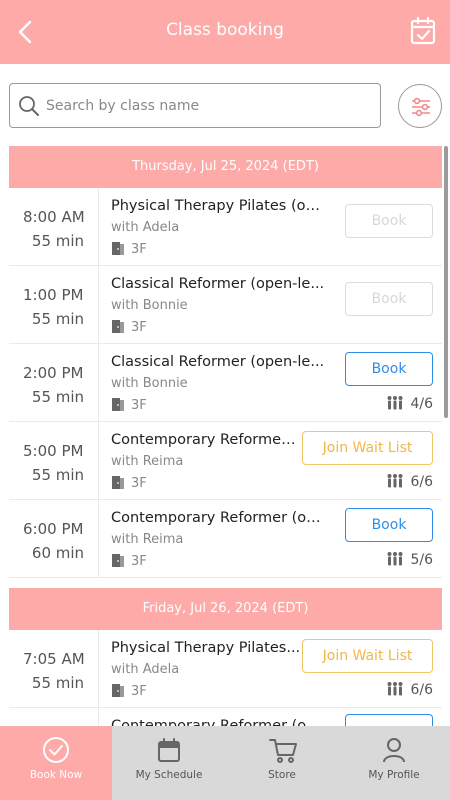 The height and width of the screenshot is (800, 450). Describe the element at coordinates (54, 227) in the screenshot. I see `time-column: 8:00 AM 55 min` at that location.